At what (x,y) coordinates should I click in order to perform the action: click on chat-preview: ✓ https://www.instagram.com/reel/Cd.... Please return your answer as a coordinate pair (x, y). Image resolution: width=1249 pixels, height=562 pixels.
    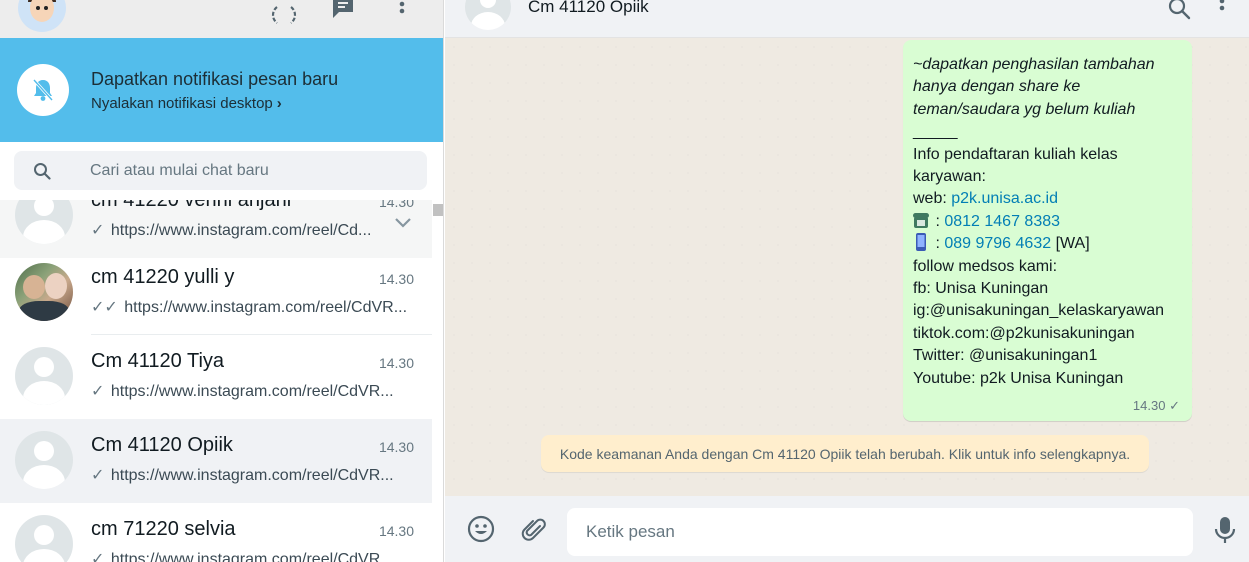
    Looking at the image, I should click on (251, 230).